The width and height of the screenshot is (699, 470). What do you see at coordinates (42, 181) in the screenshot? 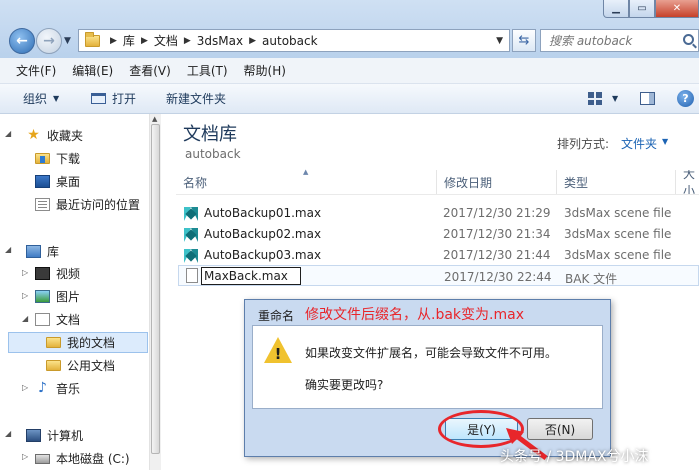
I see `desktop-icon` at bounding box center [42, 181].